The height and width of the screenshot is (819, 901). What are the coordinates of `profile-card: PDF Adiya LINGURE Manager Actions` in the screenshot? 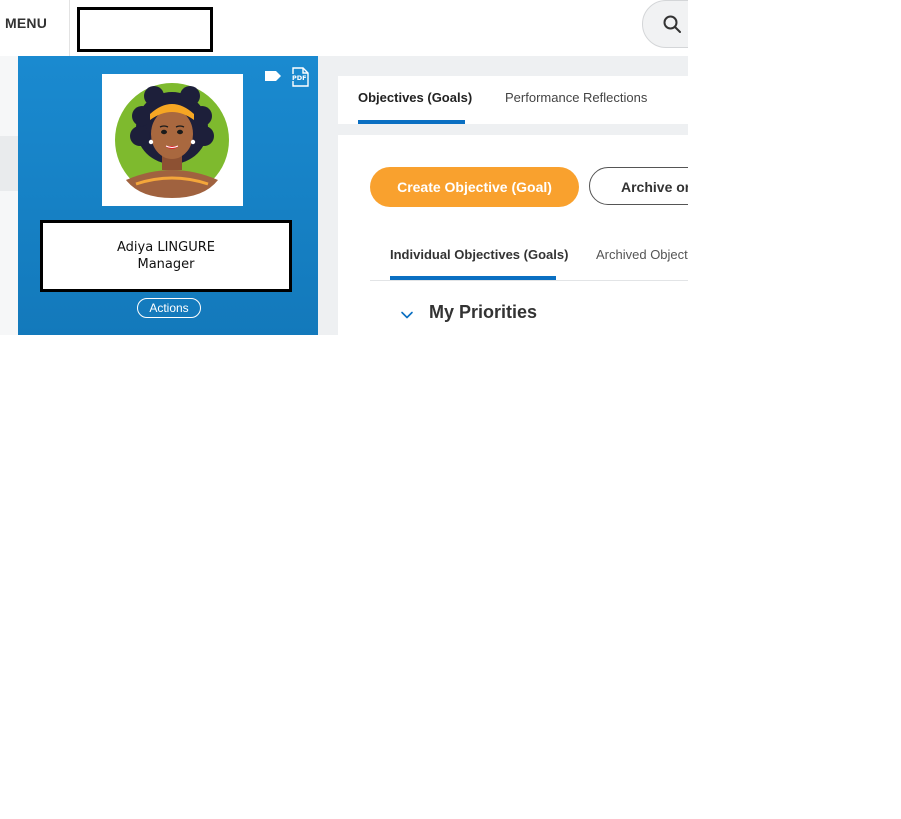 It's located at (168, 195).